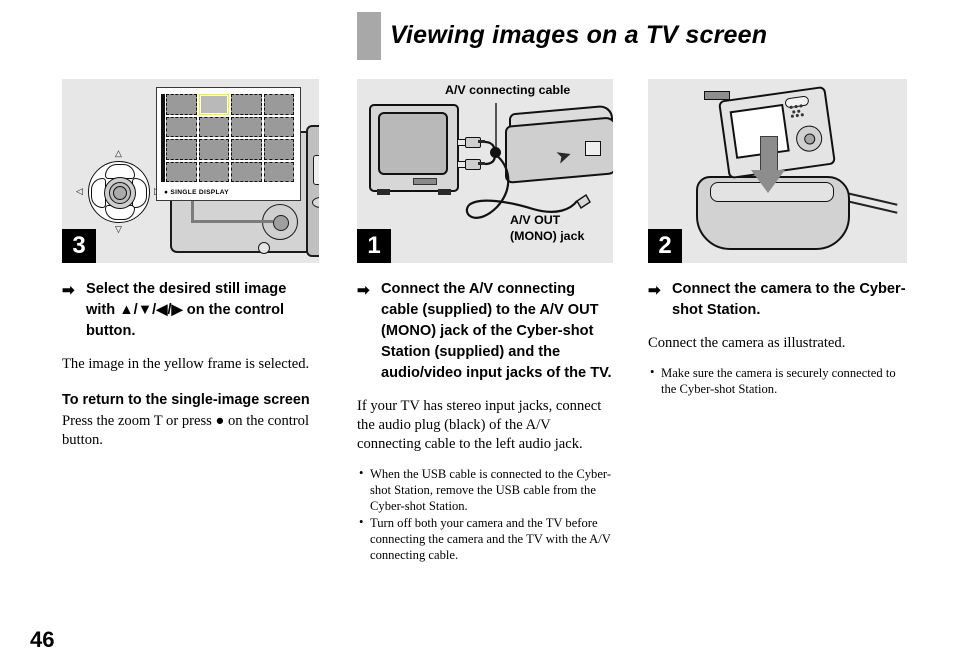 The height and width of the screenshot is (671, 954). Describe the element at coordinates (79, 191) in the screenshot. I see `pad-left-arrow-icon: ◁` at that location.